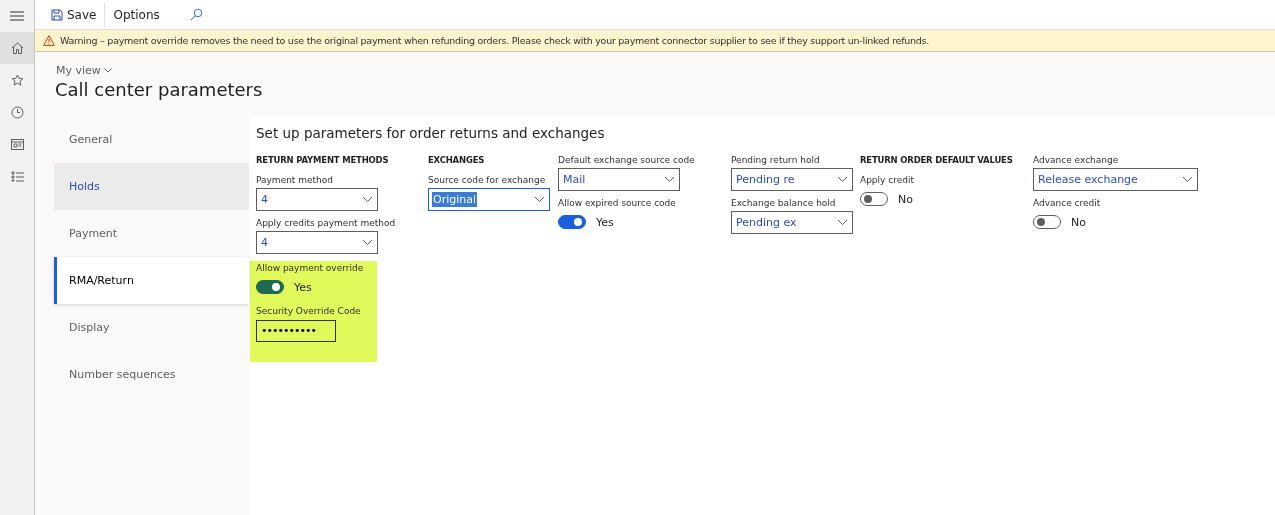 Image resolution: width=1275 pixels, height=515 pixels. Describe the element at coordinates (17, 176) in the screenshot. I see `list-icon` at that location.